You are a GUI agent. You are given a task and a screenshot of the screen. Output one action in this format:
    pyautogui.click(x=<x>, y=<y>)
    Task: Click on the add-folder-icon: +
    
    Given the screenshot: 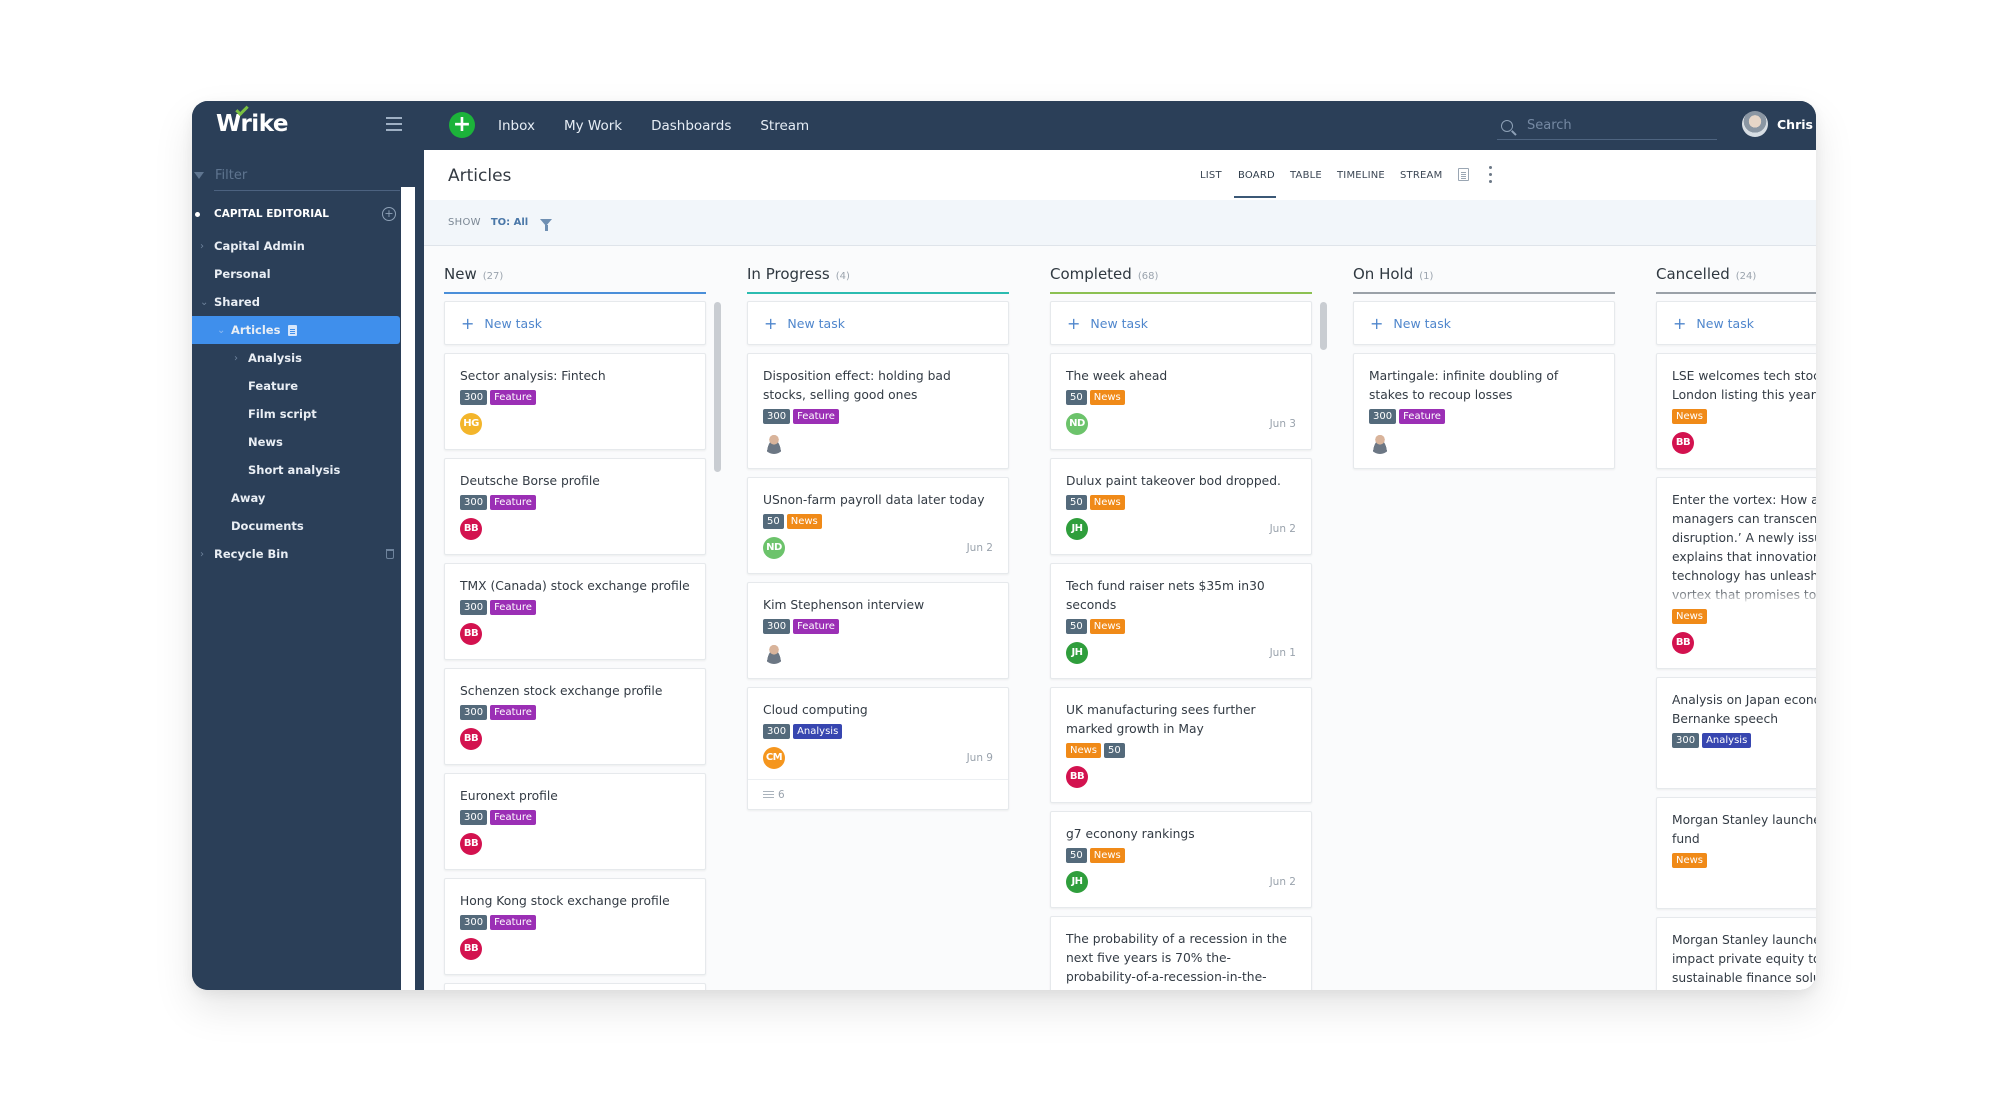 What is the action you would take?
    pyautogui.click(x=389, y=214)
    